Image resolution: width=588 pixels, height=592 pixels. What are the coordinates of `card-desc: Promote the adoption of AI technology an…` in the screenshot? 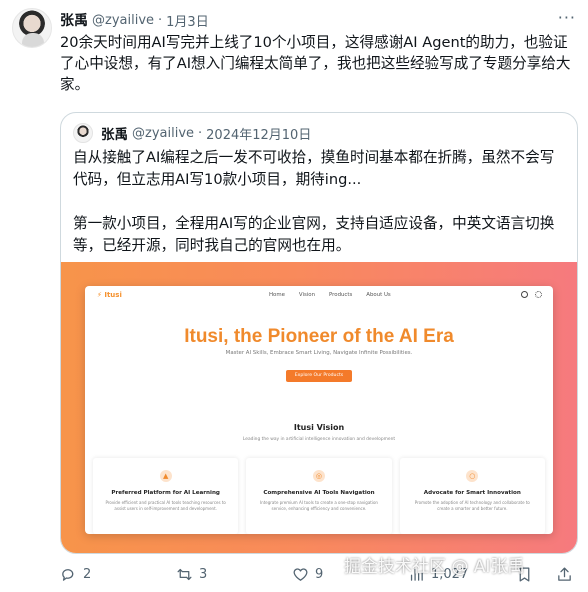 It's located at (472, 505).